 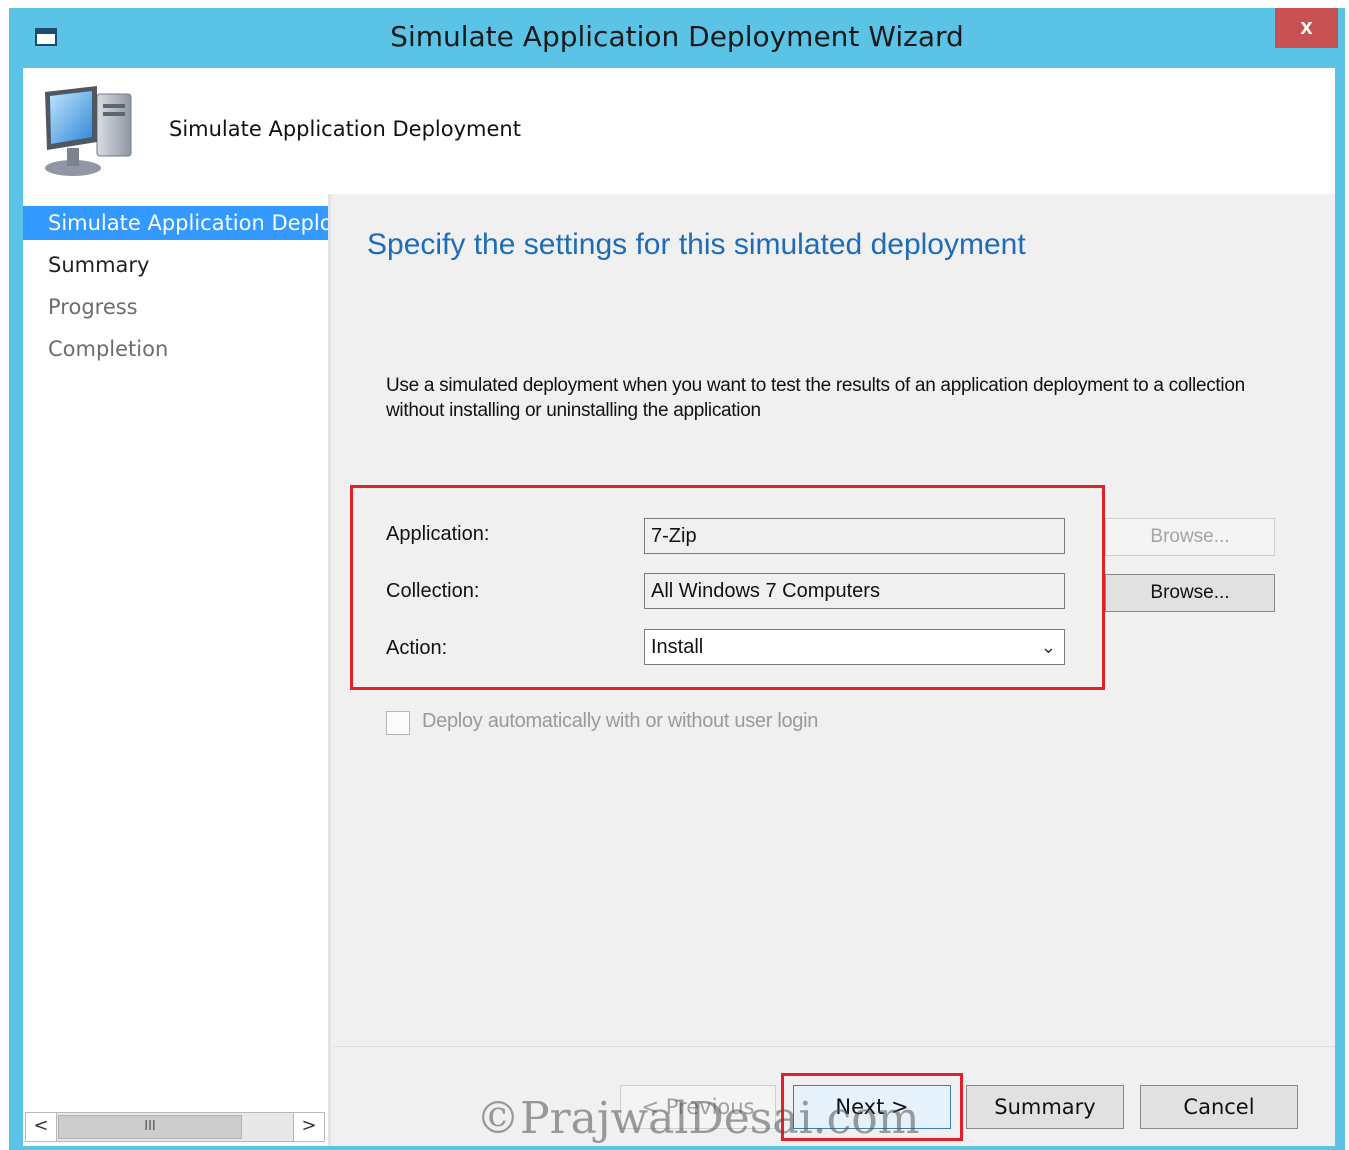 I want to click on nav-step-progress: Progress, so click(x=93, y=307).